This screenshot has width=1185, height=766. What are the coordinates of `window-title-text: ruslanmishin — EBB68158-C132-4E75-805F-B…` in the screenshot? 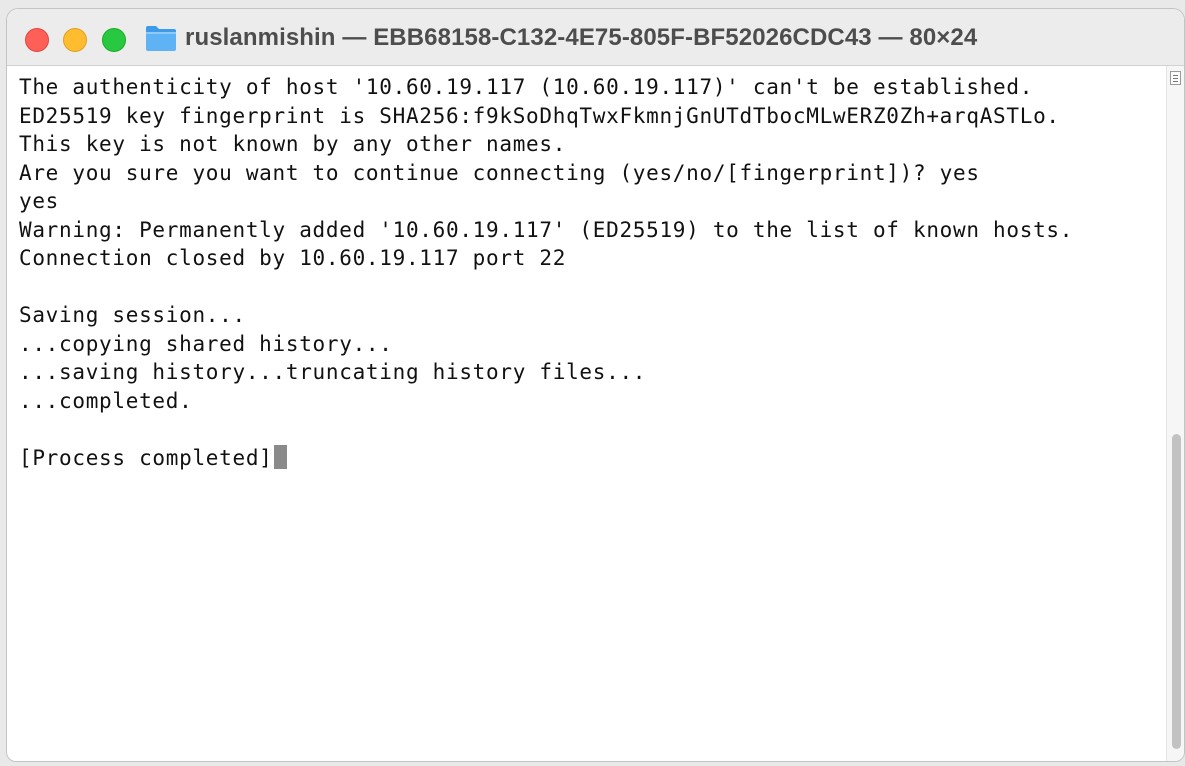 It's located at (581, 37).